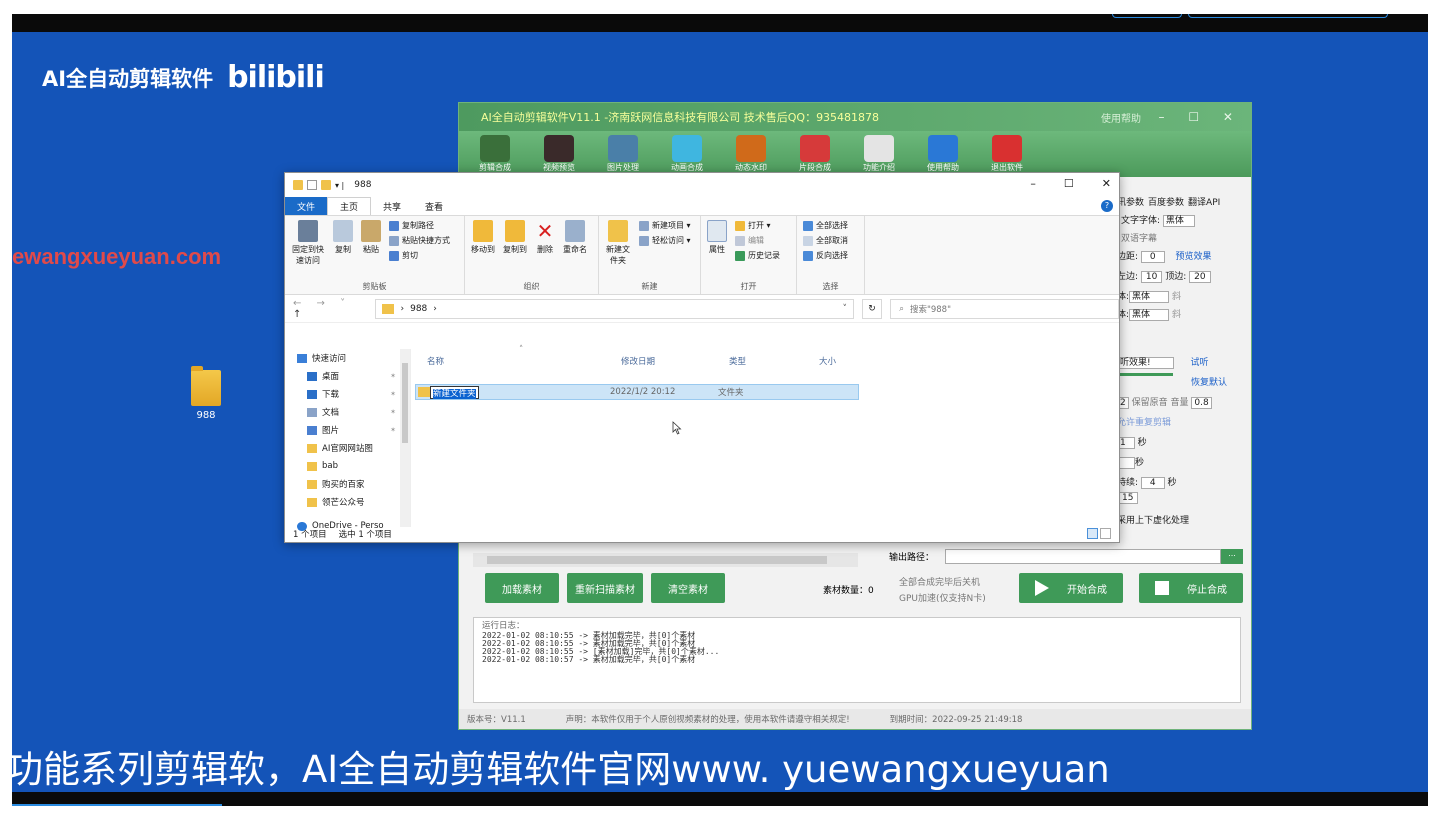  I want to click on close-button: ✕, so click(1106, 183).